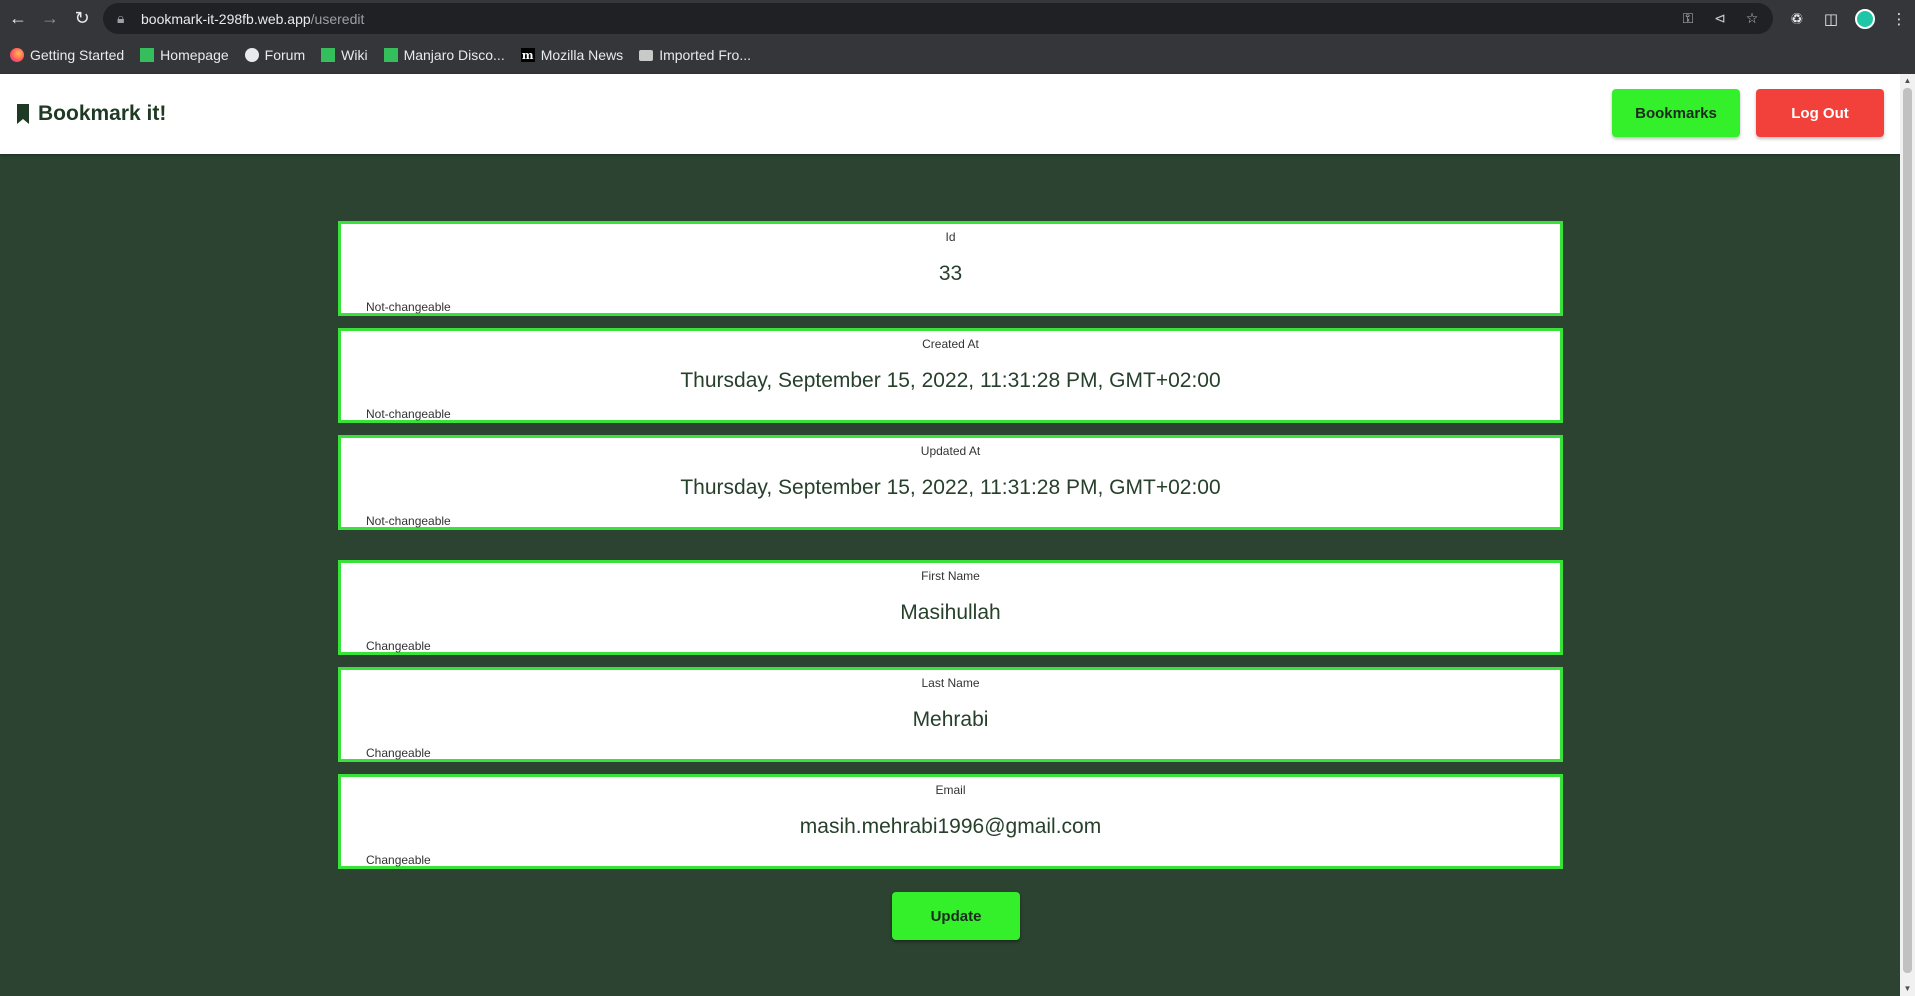 The image size is (1915, 996). I want to click on brand-title: Bookmark it!, so click(102, 113).